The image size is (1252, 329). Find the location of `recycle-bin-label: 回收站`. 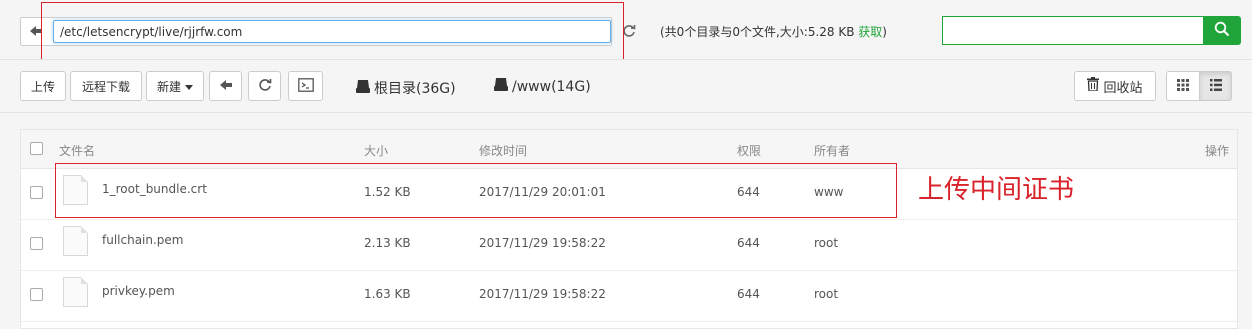

recycle-bin-label: 回收站 is located at coordinates (1123, 88).